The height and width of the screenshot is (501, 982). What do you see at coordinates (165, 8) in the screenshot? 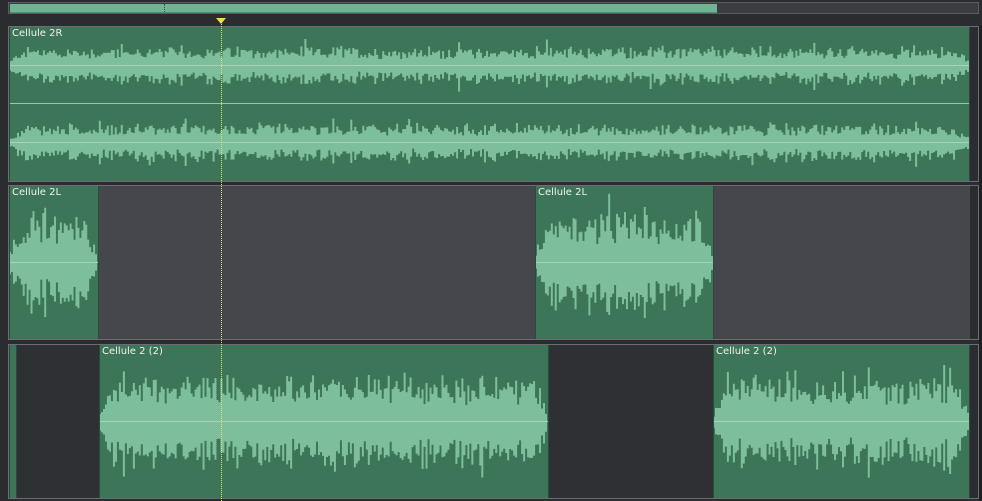
I see `overview-playhead-marker` at bounding box center [165, 8].